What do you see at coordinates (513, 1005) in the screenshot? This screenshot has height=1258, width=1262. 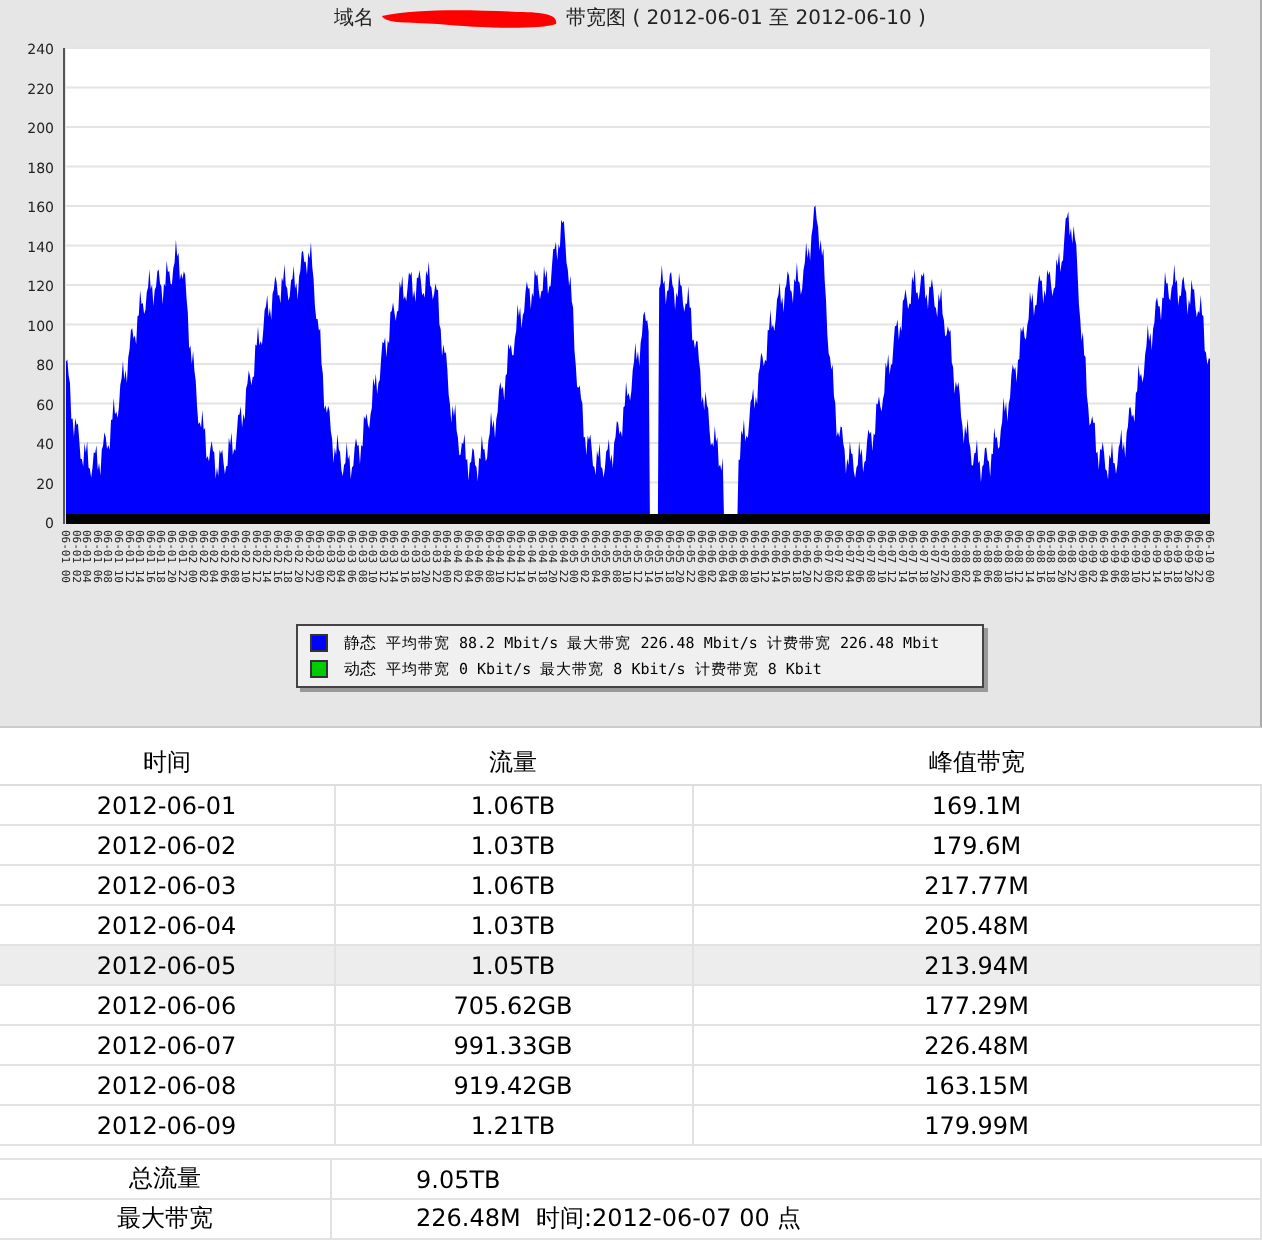 I see `table-cell: 705.62GB` at bounding box center [513, 1005].